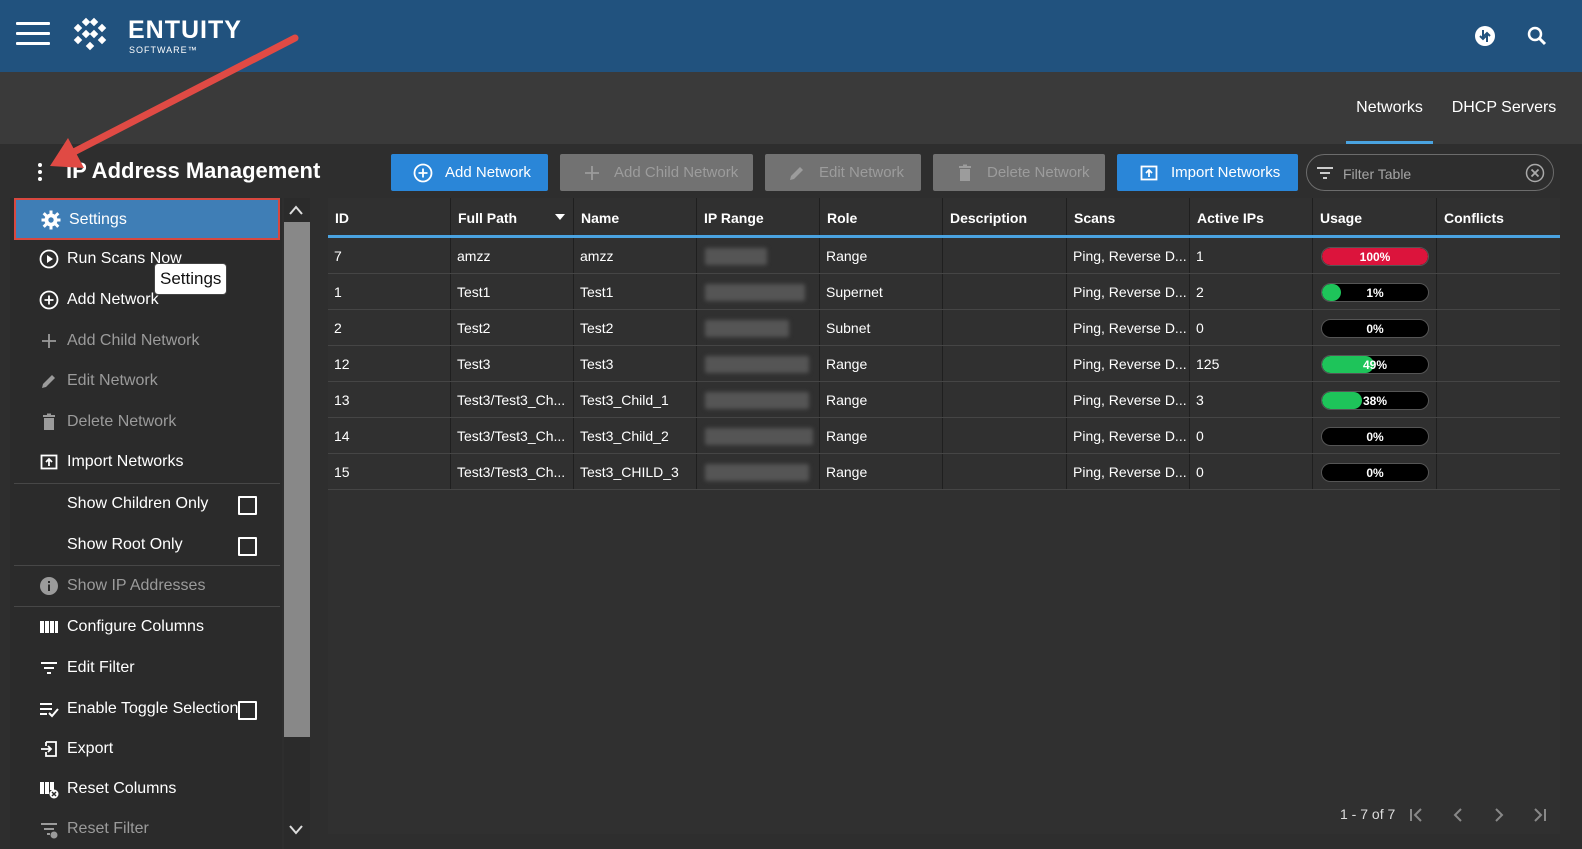 Image resolution: width=1582 pixels, height=849 pixels. What do you see at coordinates (656, 172) in the screenshot?
I see `add-child-network-button: Add Child Network` at bounding box center [656, 172].